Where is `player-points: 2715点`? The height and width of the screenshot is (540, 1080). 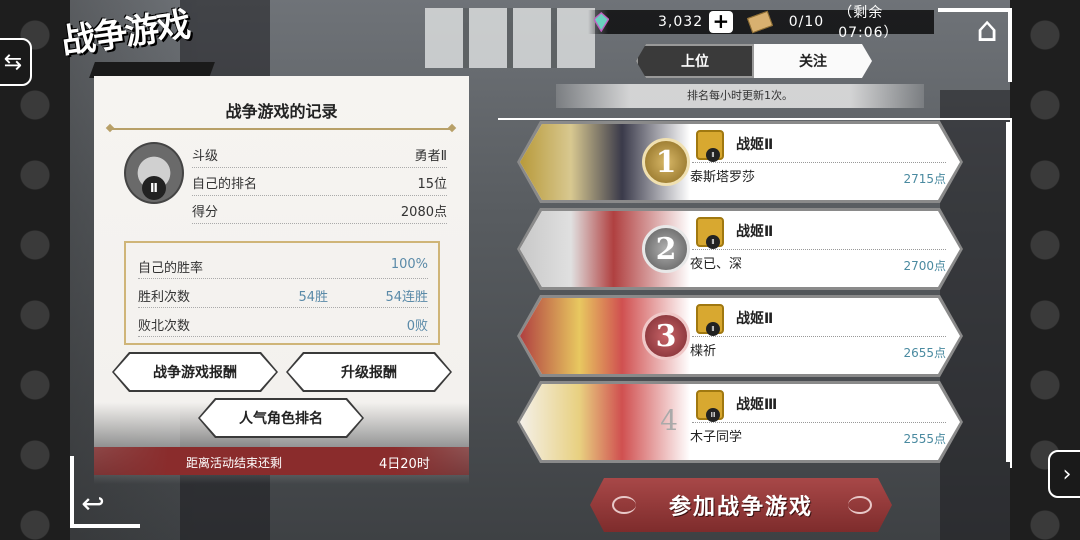
player-points: 2715点 is located at coordinates (924, 179).